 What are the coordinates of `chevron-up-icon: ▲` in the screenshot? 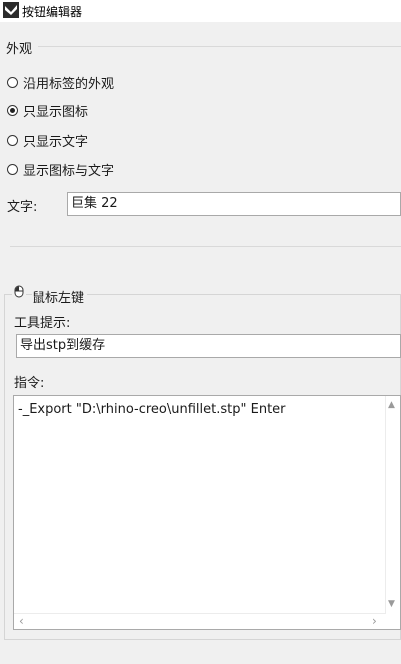 It's located at (391, 405).